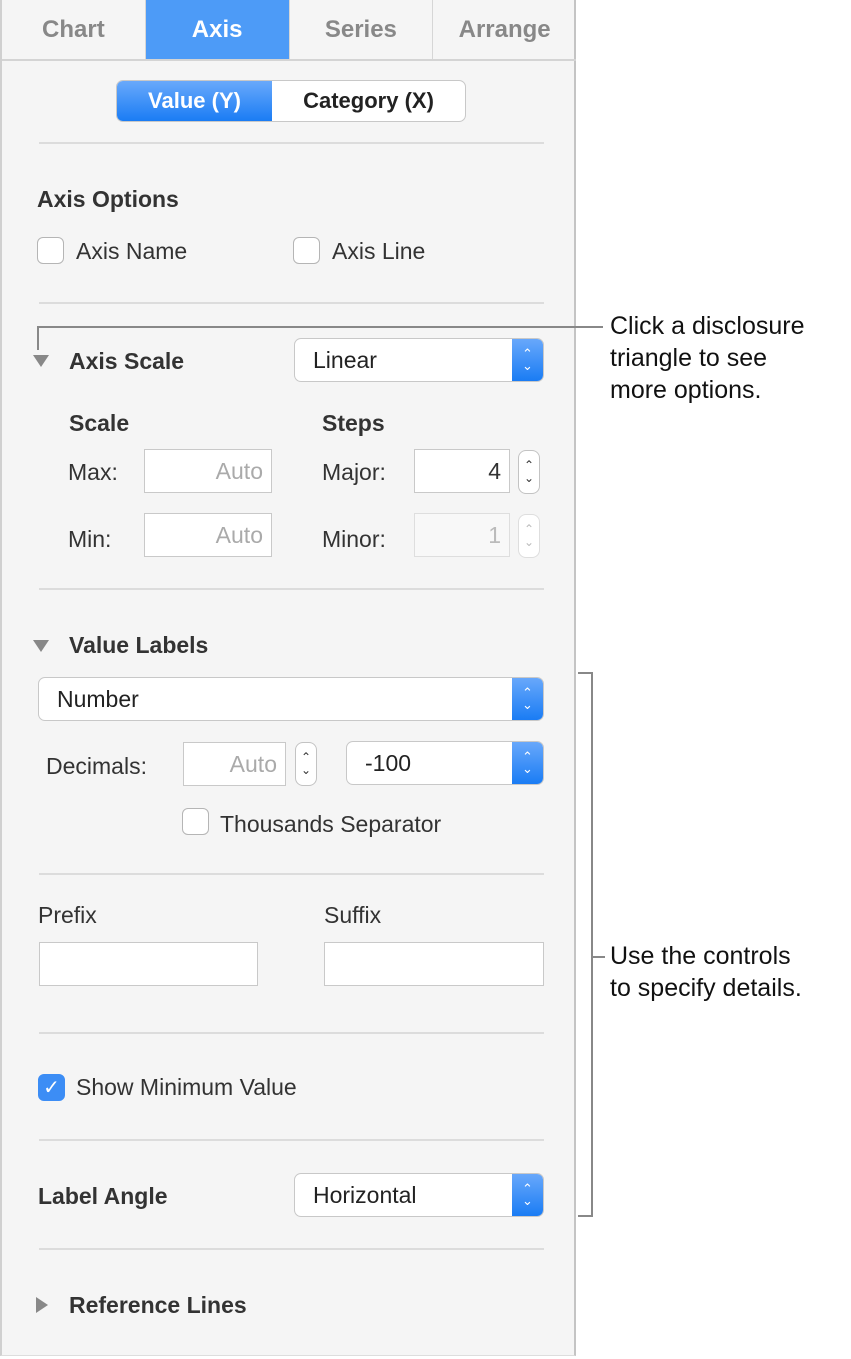 Image resolution: width=851 pixels, height=1359 pixels. I want to click on label-angle-value: Horizontal, so click(365, 1195).